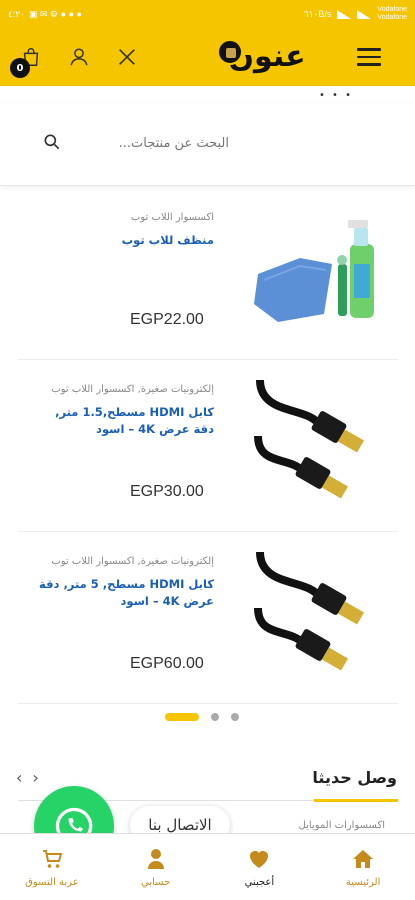 The height and width of the screenshot is (900, 415). What do you see at coordinates (155, 858) in the screenshot?
I see `person-icon` at bounding box center [155, 858].